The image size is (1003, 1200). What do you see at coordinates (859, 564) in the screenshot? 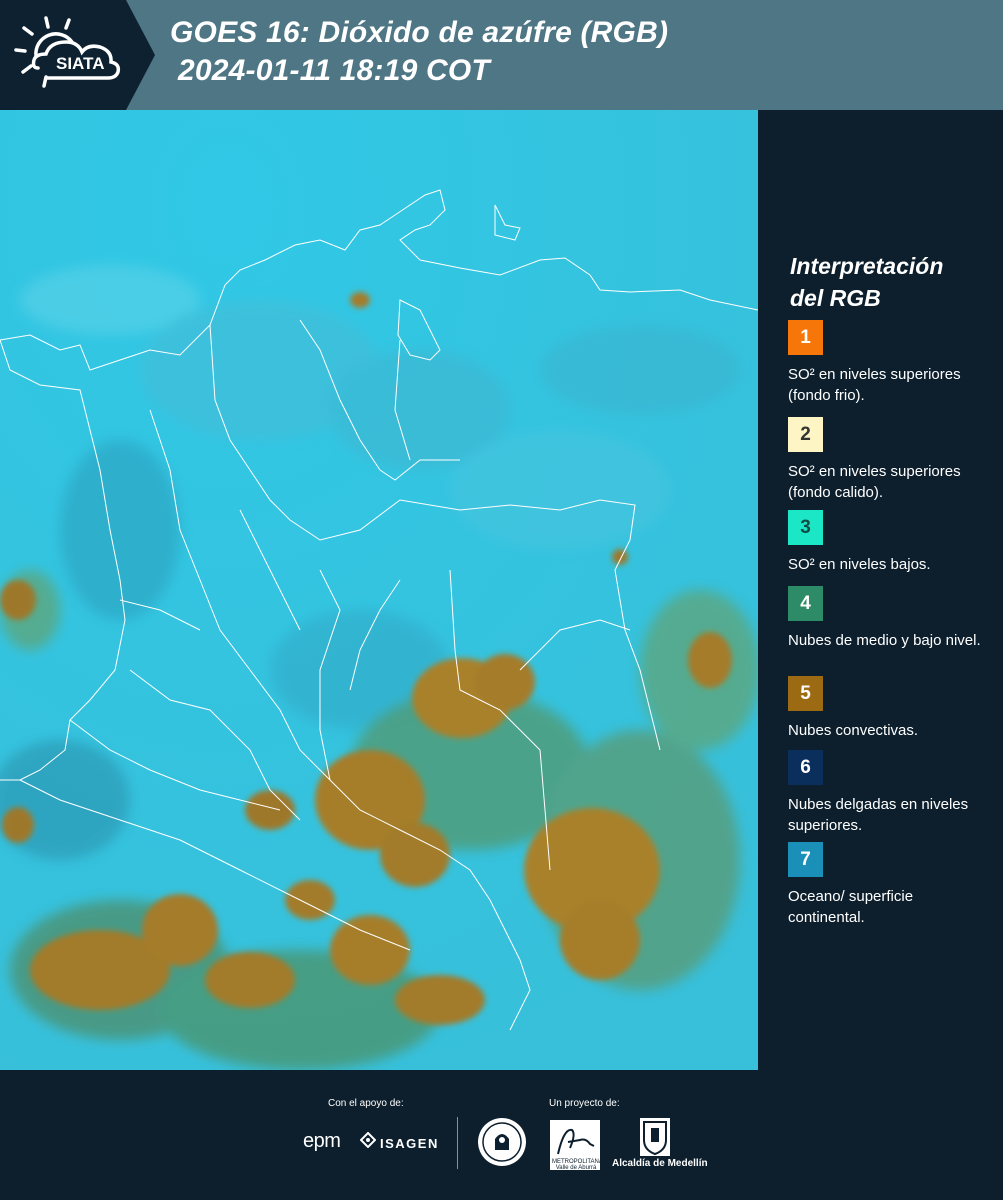
I see `legend-label-3: SO² en niveles bajos.` at bounding box center [859, 564].